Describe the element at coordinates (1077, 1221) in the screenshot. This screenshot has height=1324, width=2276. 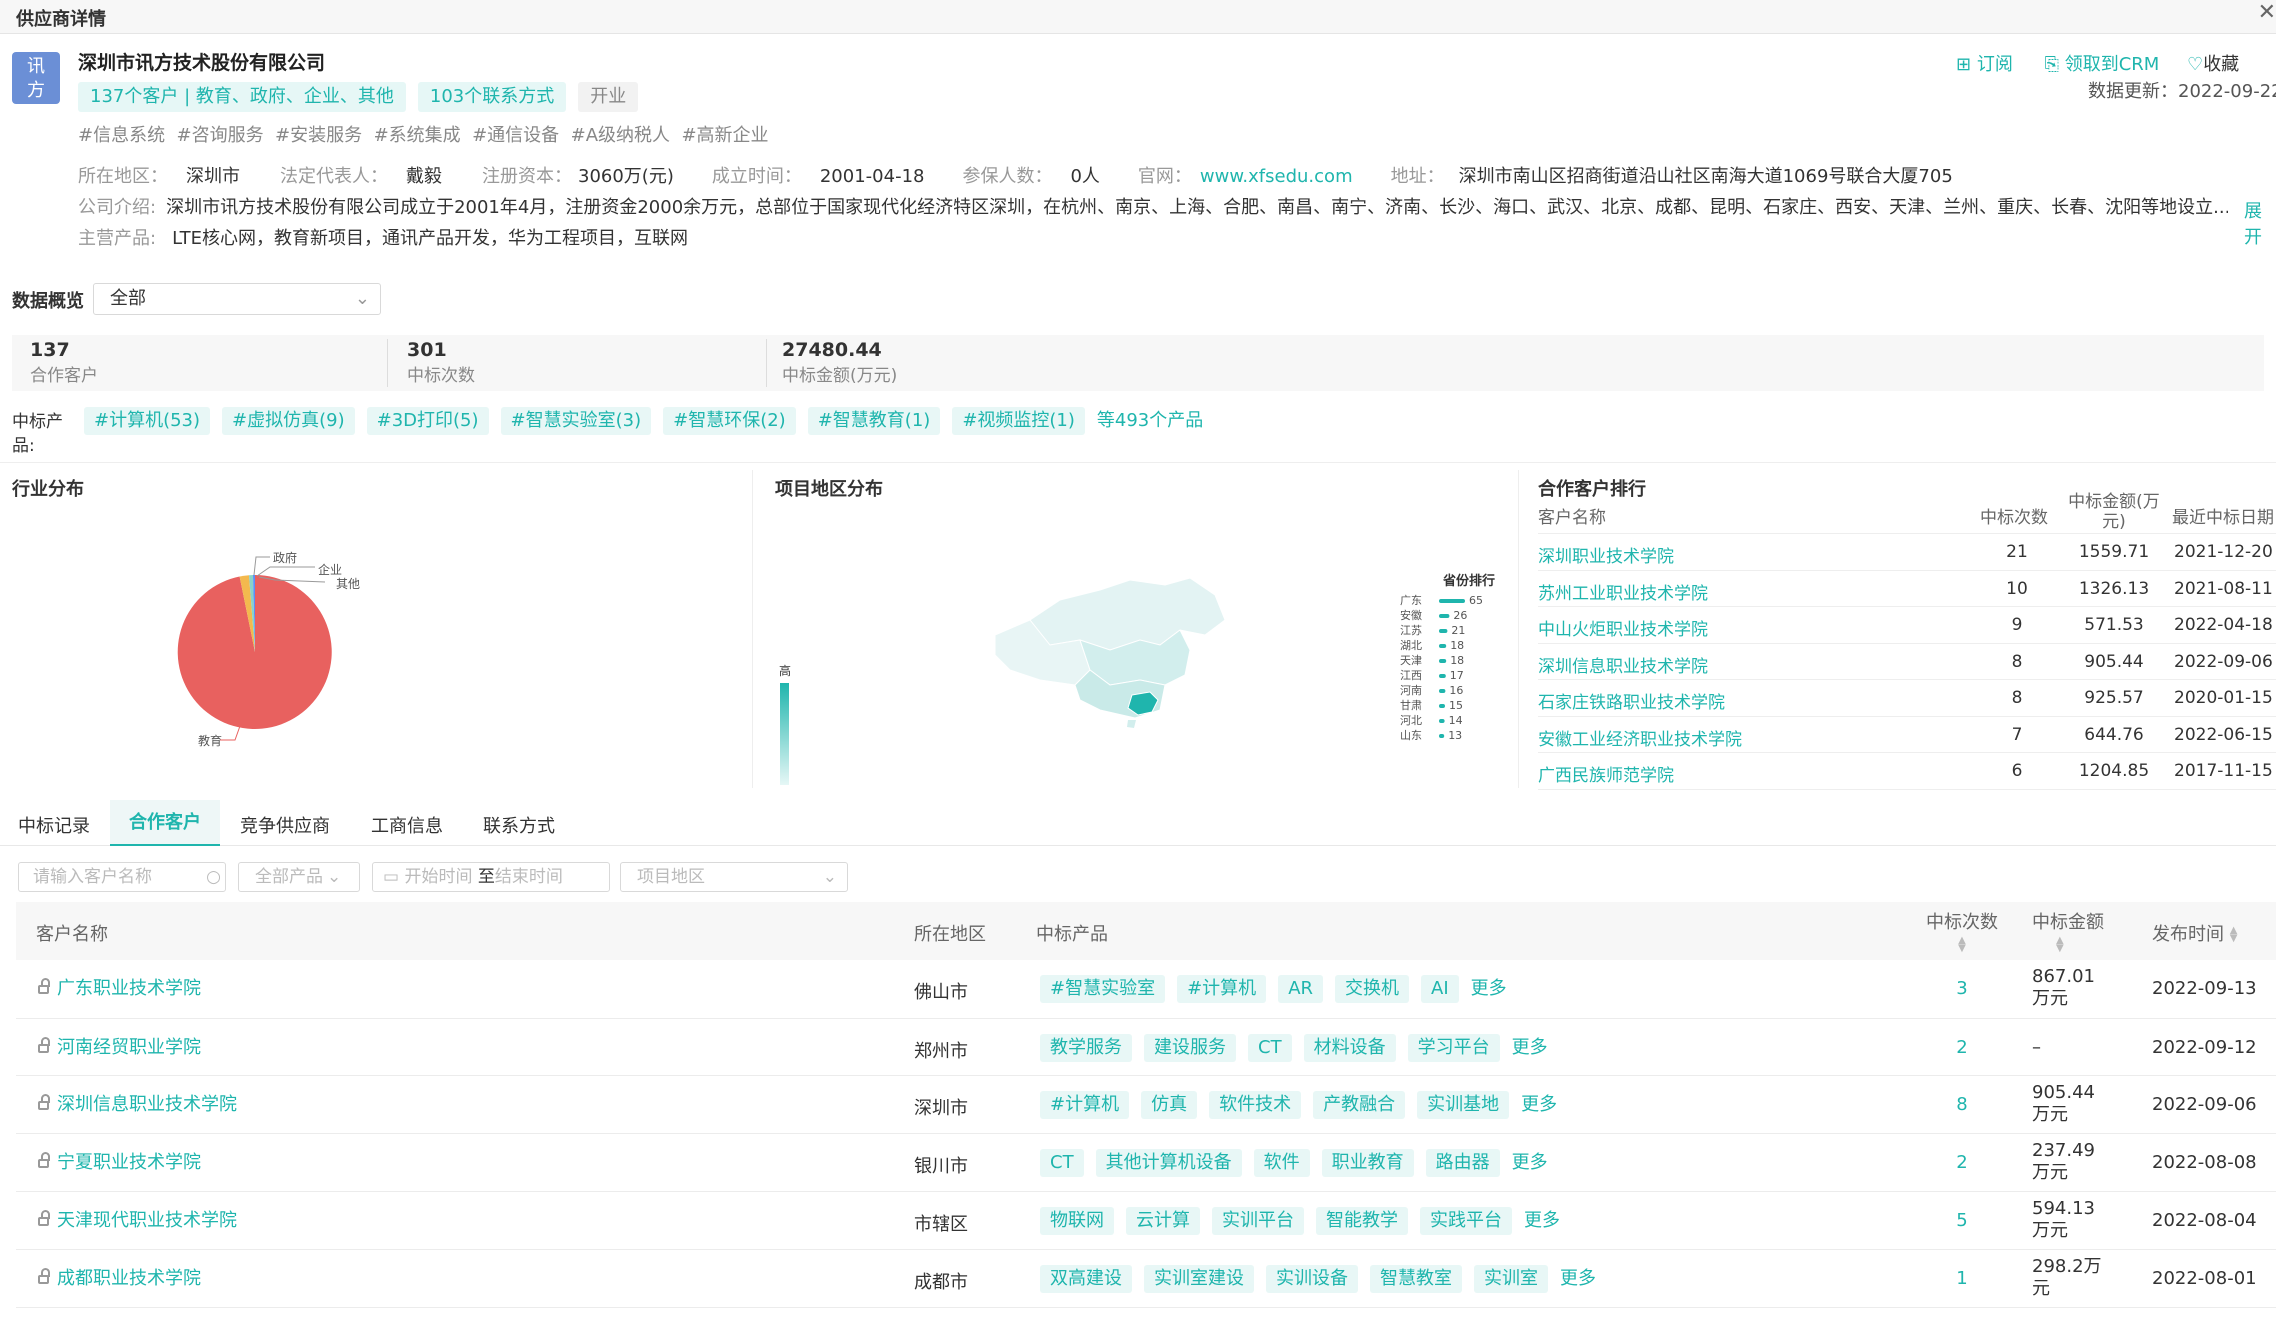
I see `product-tag: 物联网` at that location.